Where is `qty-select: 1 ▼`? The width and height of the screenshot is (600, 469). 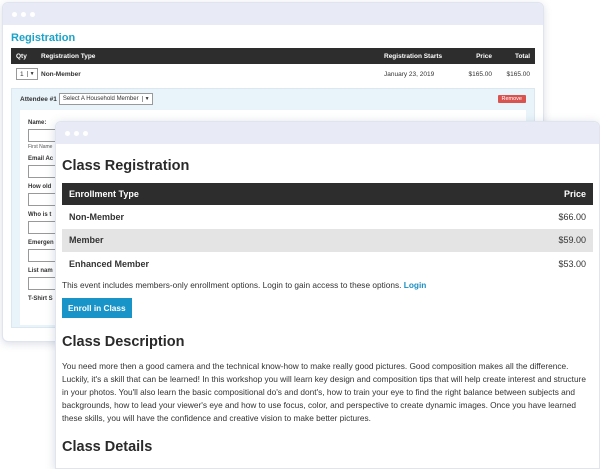
qty-select: 1 ▼ is located at coordinates (27, 74).